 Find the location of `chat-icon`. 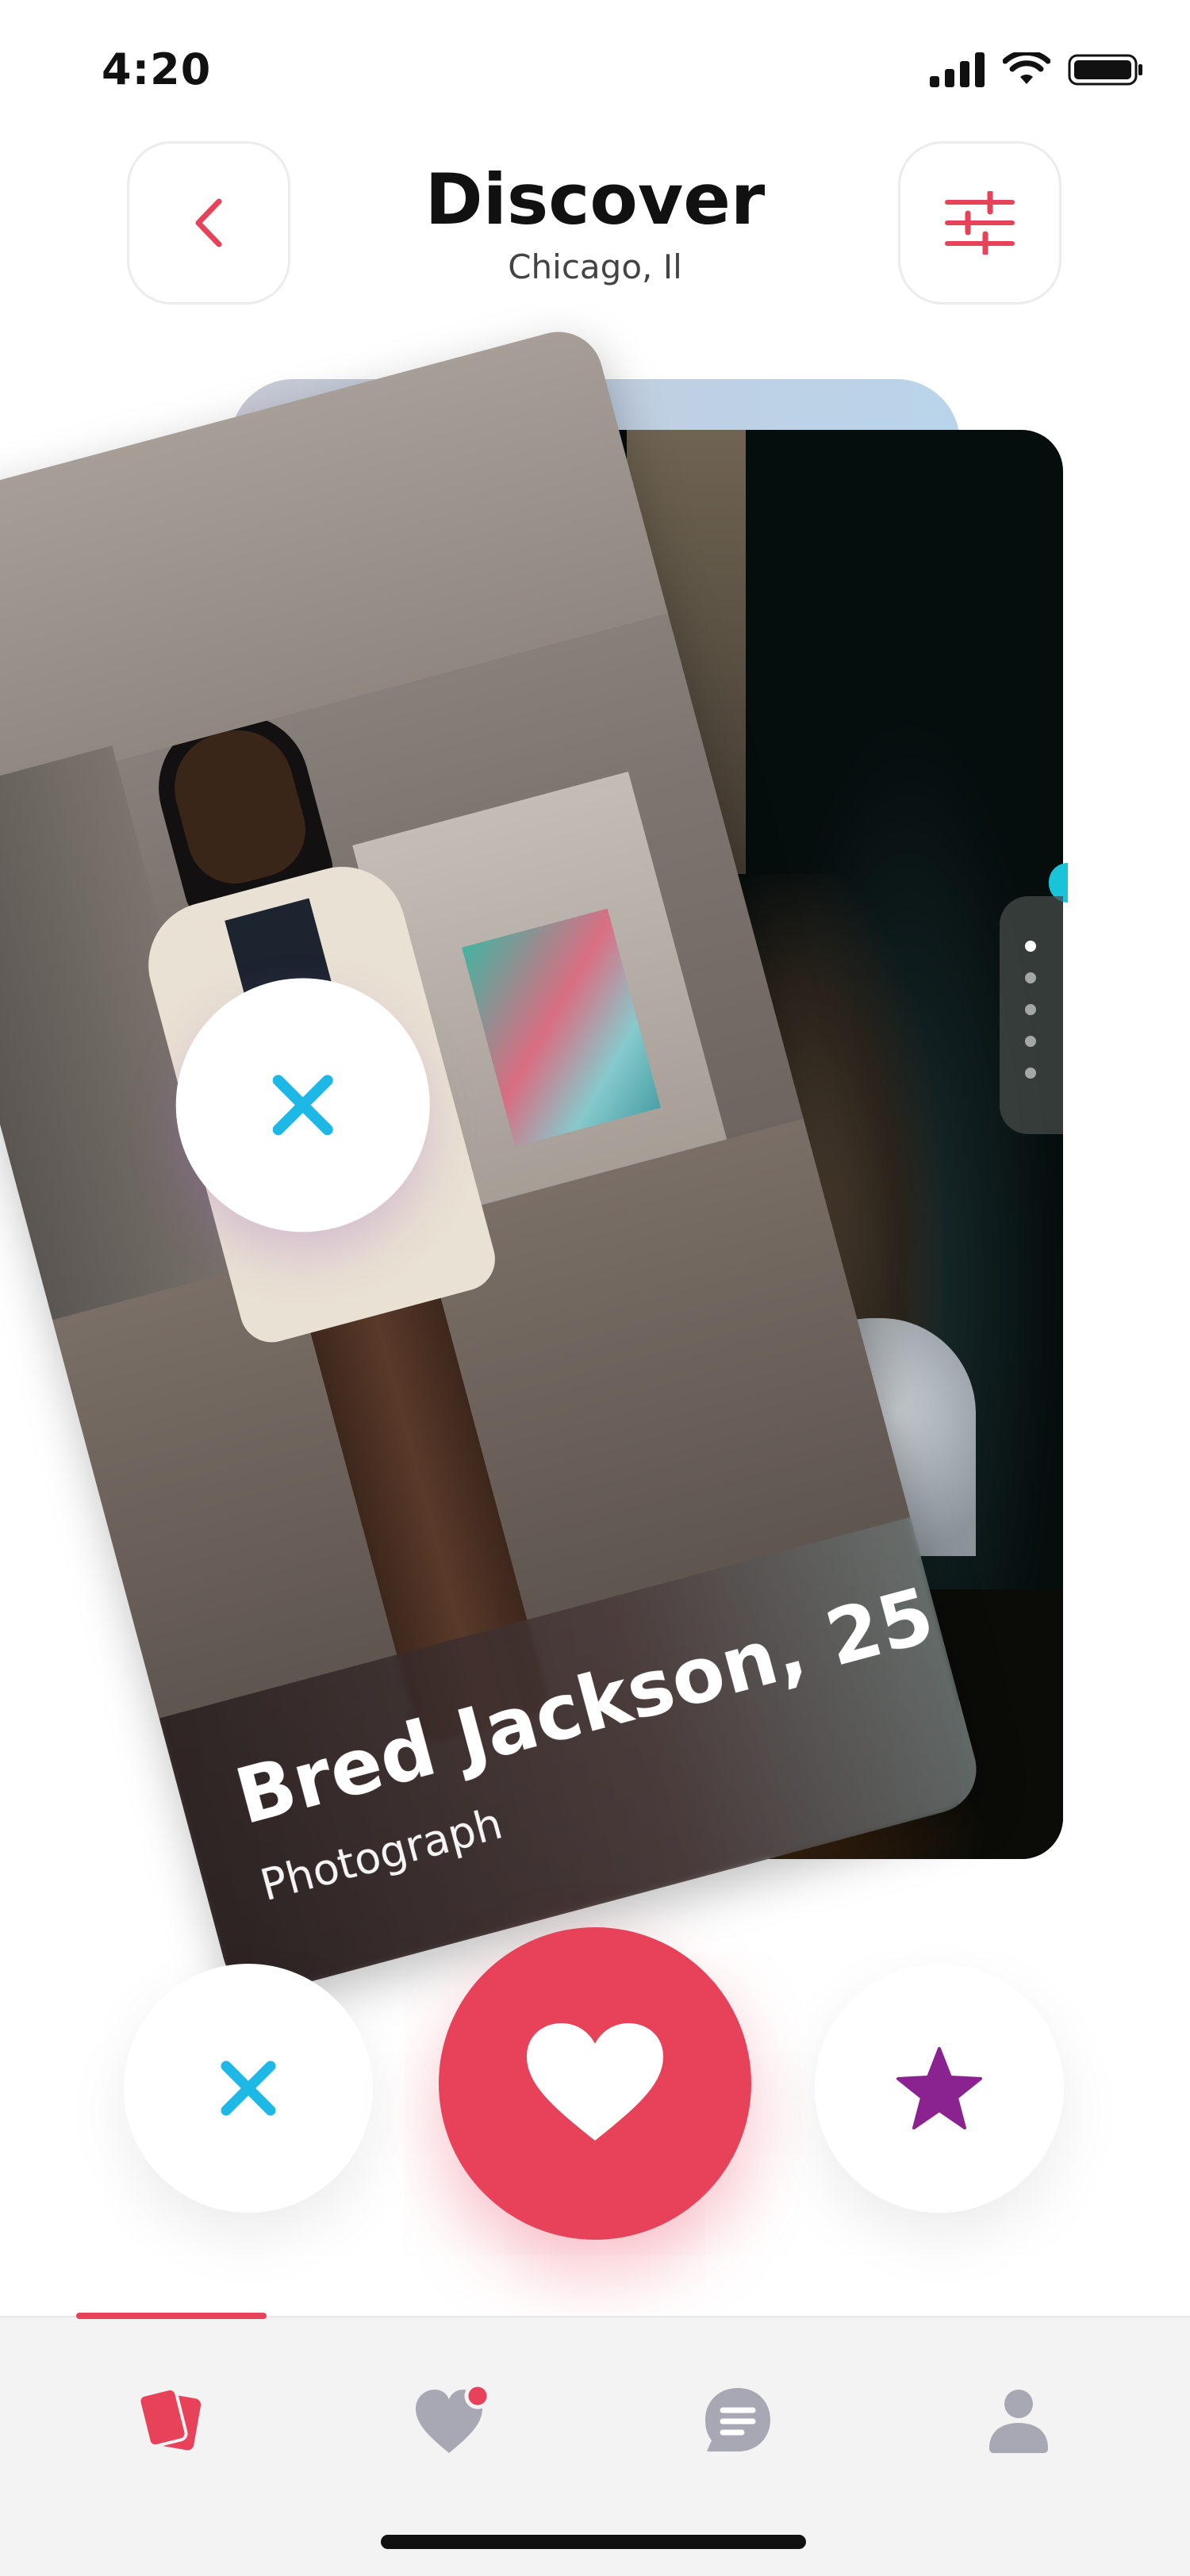

chat-icon is located at coordinates (737, 2420).